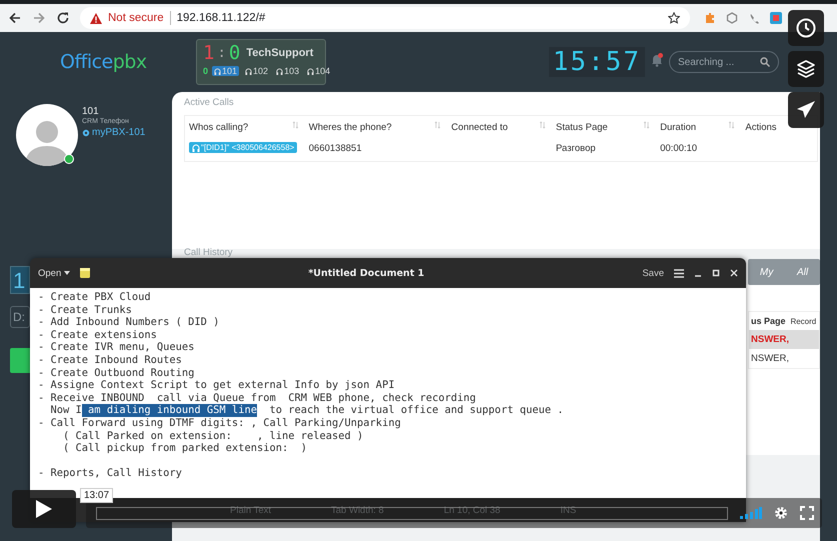 The height and width of the screenshot is (541, 837). What do you see at coordinates (209, 102) in the screenshot?
I see `section-title: Active Calls` at bounding box center [209, 102].